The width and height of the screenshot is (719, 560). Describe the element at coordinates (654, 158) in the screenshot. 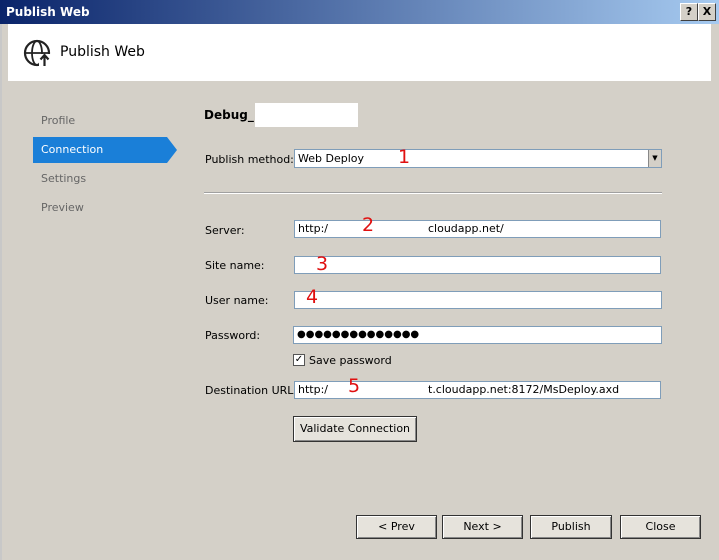

I see `dropdown-arrow-icon: ▼` at that location.